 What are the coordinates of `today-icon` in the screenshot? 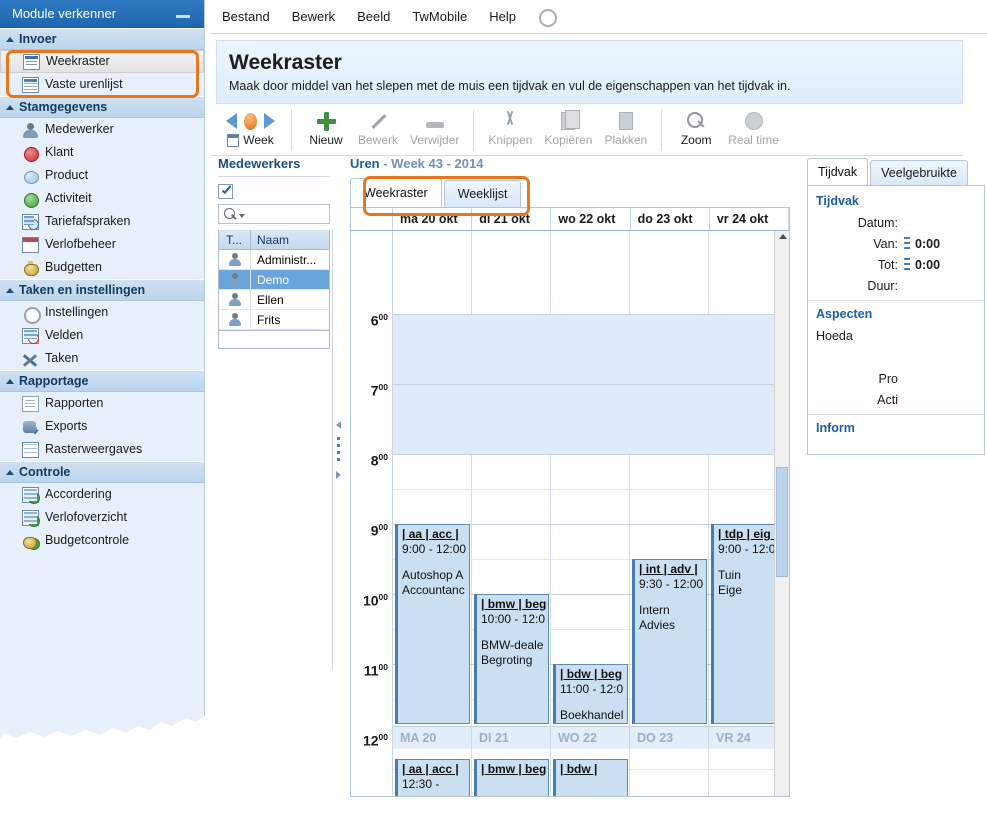 It's located at (250, 121).